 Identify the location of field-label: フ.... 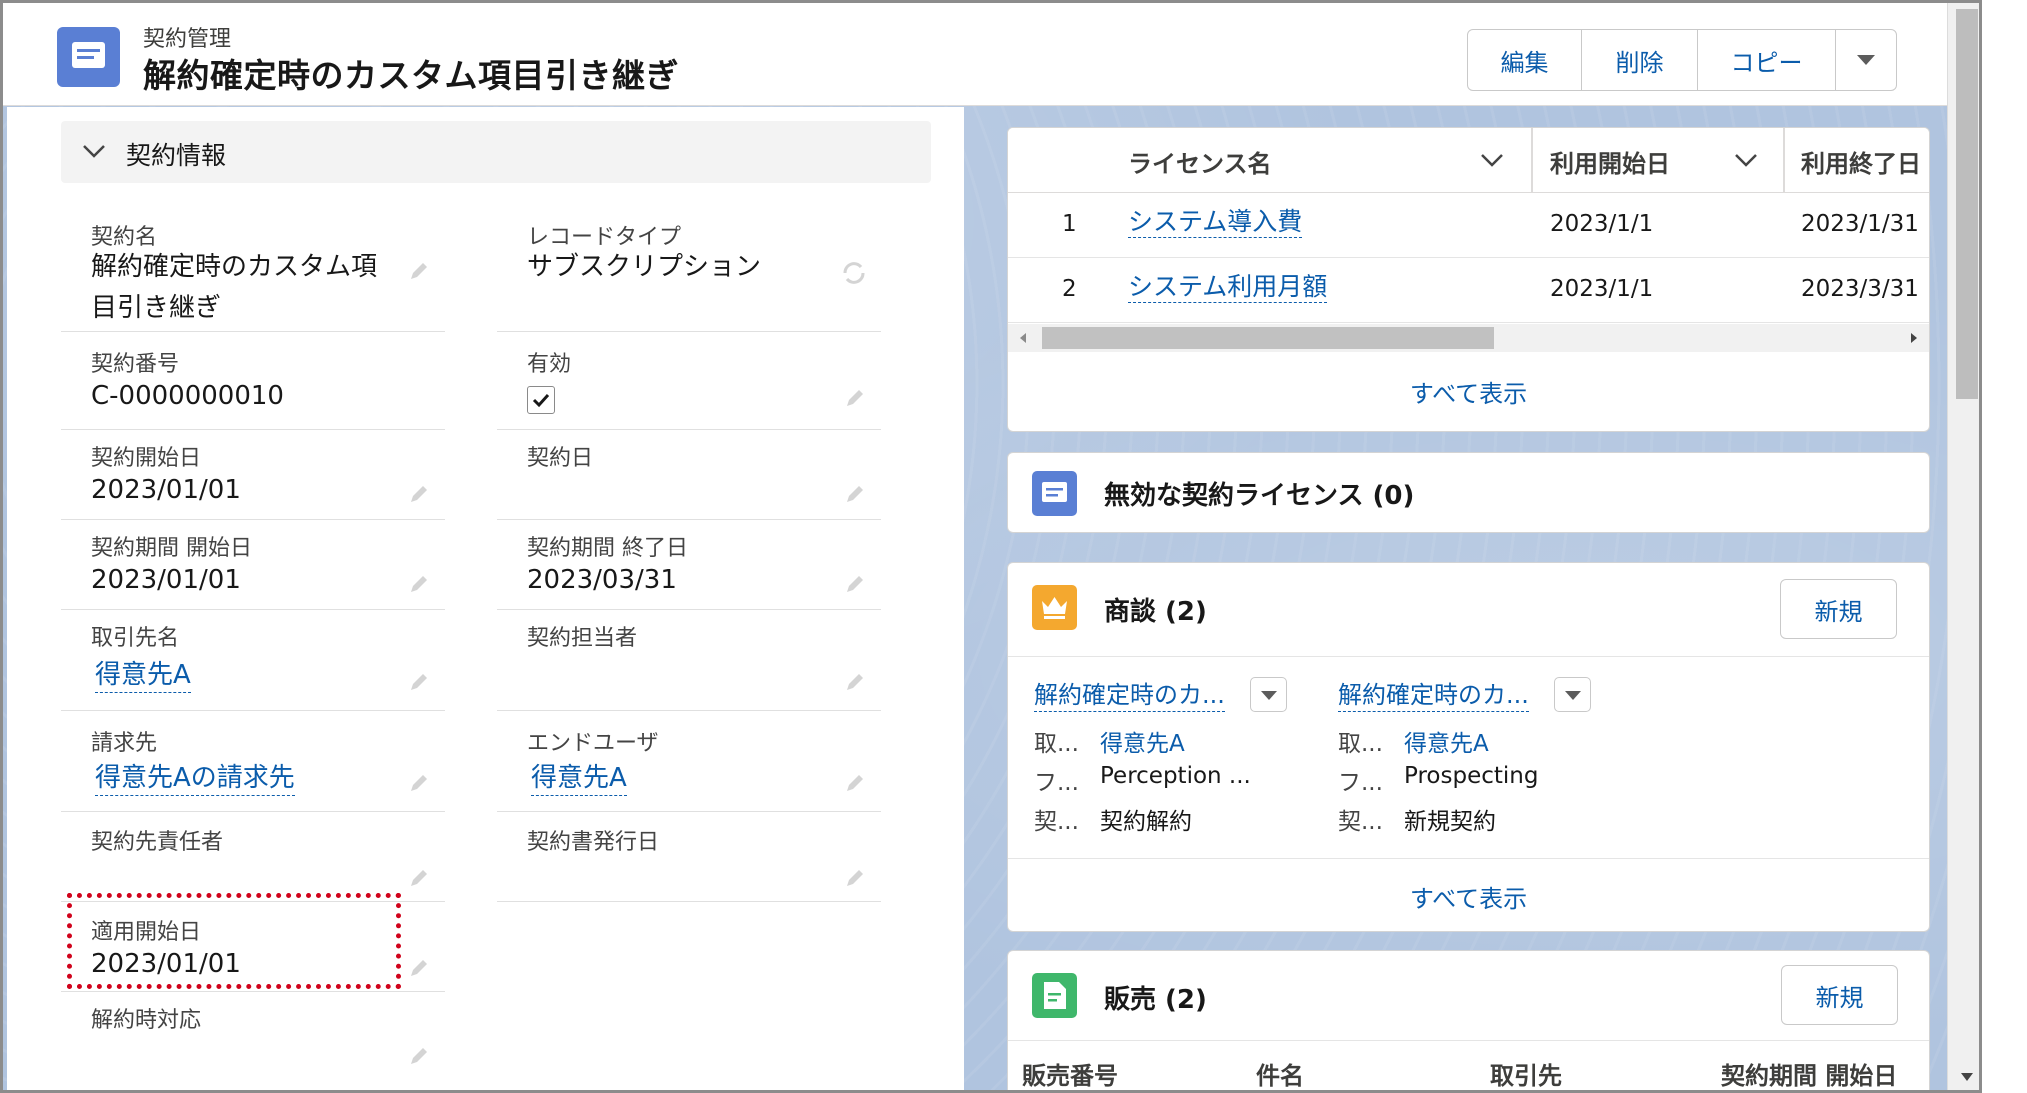
(1360, 783).